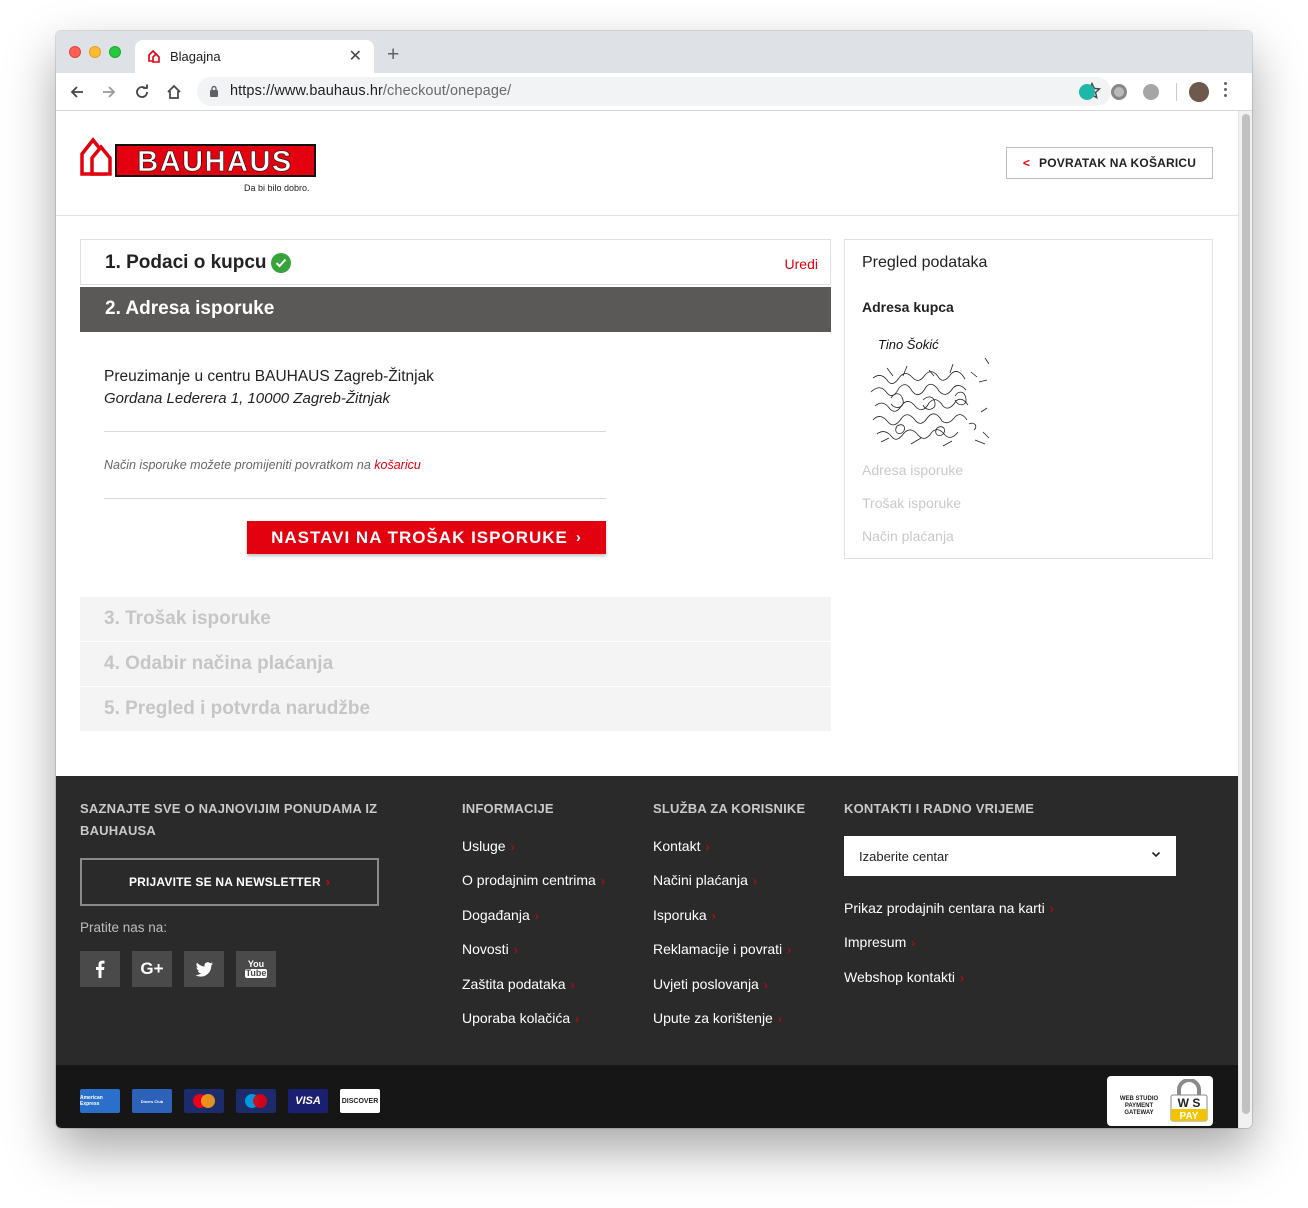  What do you see at coordinates (100, 1101) in the screenshot?
I see `amex-card-icon: American Express` at bounding box center [100, 1101].